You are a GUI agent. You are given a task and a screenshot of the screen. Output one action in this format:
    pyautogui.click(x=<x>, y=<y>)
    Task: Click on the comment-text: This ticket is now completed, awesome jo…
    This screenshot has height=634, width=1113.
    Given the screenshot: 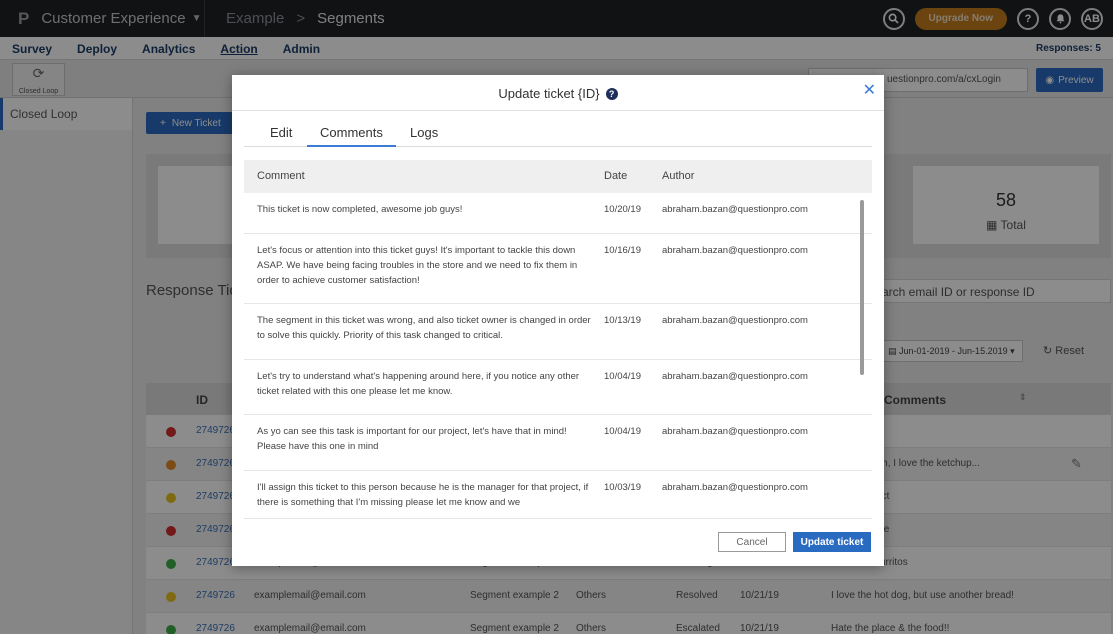 What is the action you would take?
    pyautogui.click(x=360, y=209)
    